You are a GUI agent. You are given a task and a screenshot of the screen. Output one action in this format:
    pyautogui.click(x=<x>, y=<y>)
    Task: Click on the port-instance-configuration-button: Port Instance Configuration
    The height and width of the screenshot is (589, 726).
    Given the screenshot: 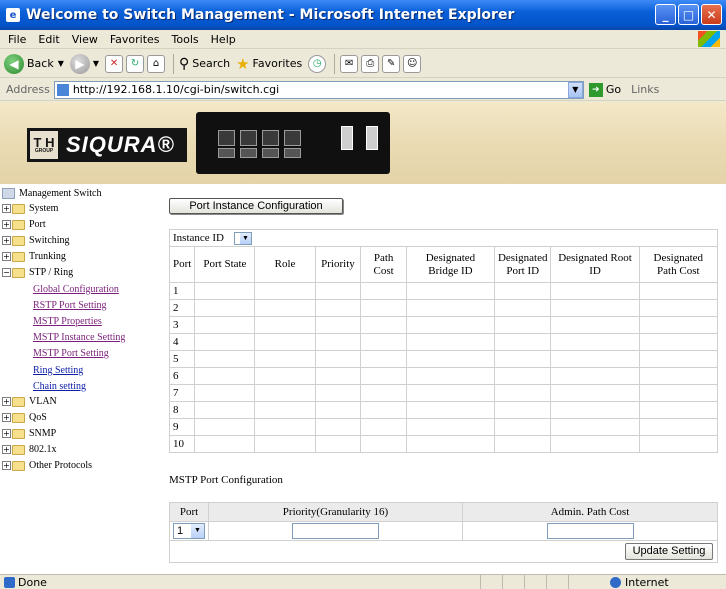 What is the action you would take?
    pyautogui.click(x=256, y=206)
    